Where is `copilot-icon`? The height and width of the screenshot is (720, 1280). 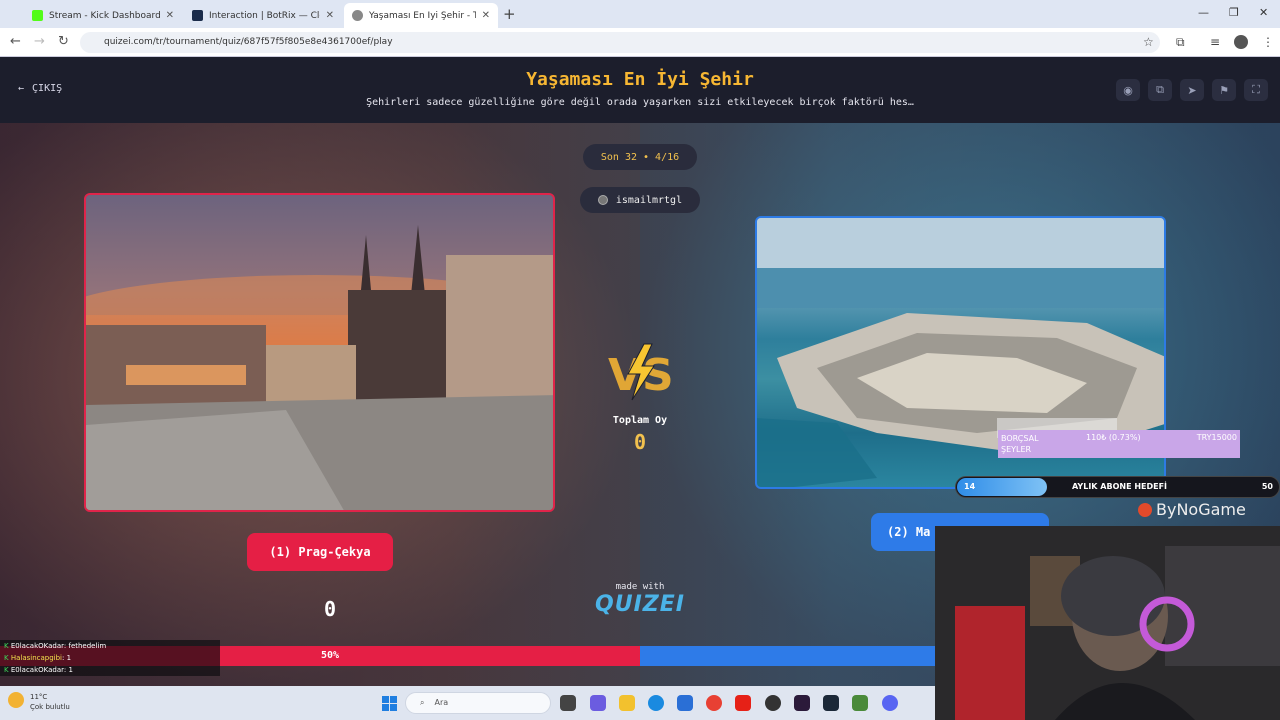 copilot-icon is located at coordinates (598, 703).